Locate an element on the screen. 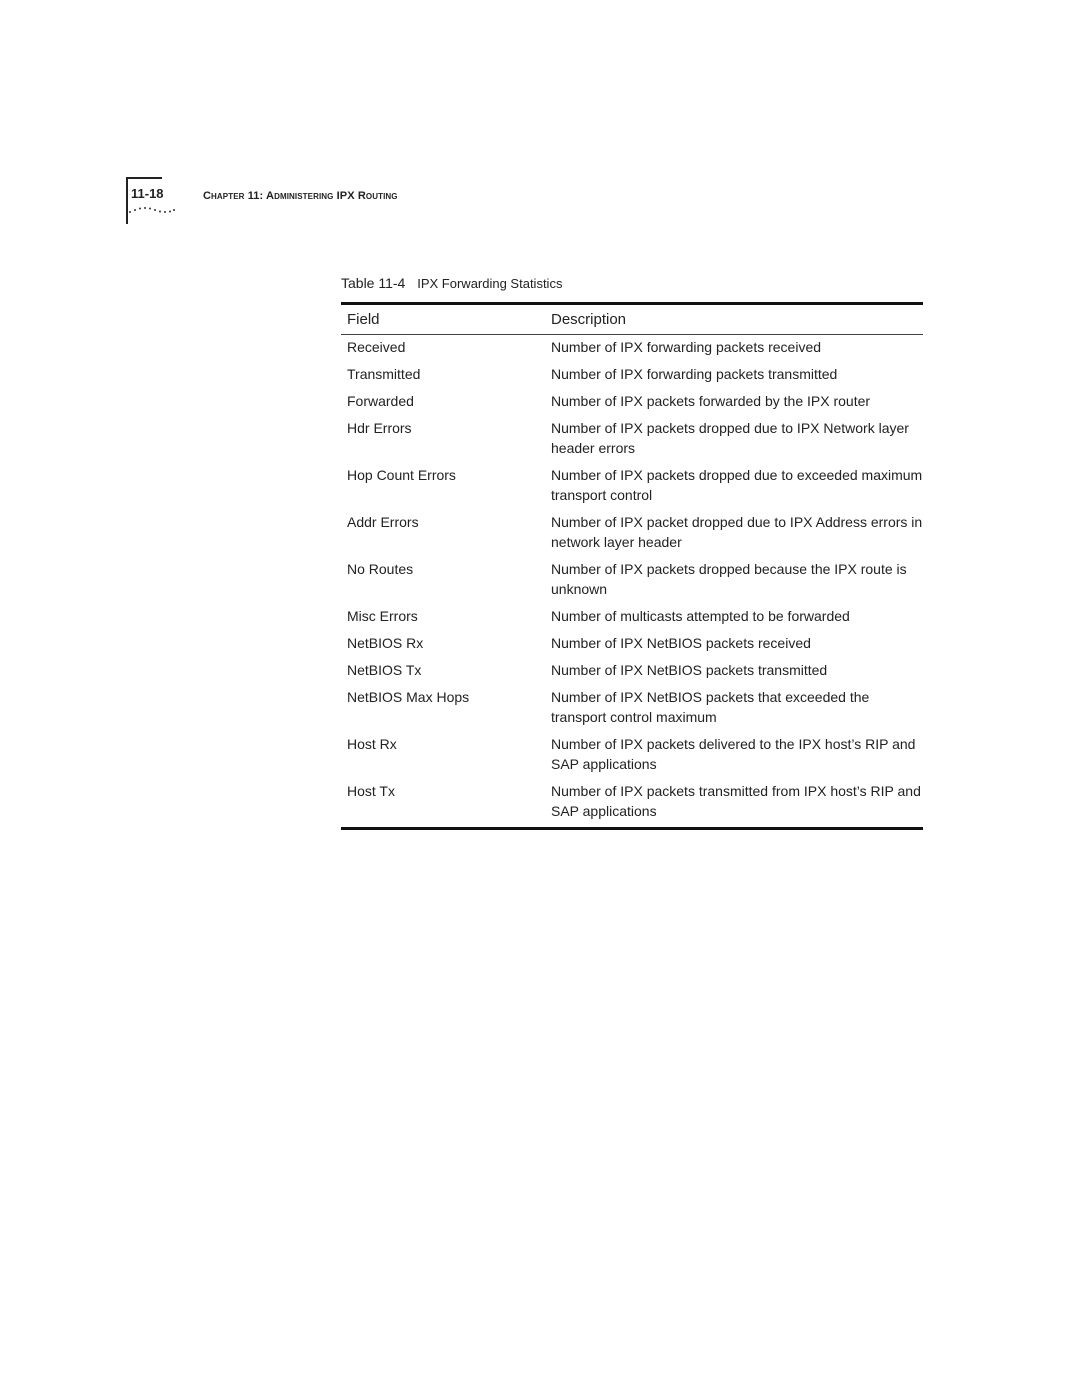  field-cell: No Routes is located at coordinates (380, 569).